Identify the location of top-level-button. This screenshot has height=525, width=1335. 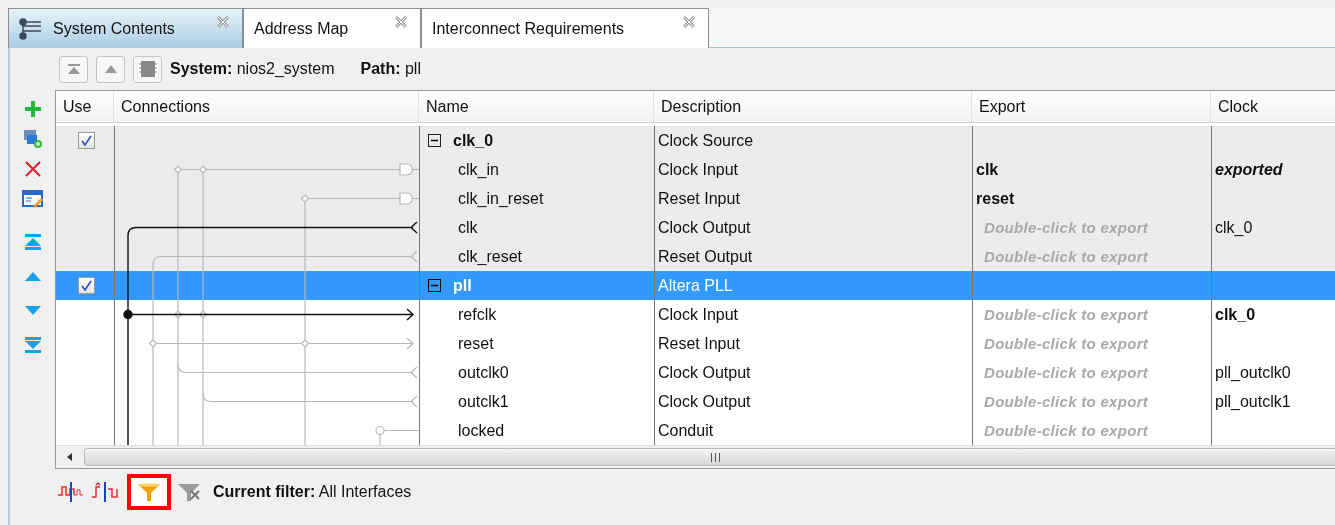
(73, 69).